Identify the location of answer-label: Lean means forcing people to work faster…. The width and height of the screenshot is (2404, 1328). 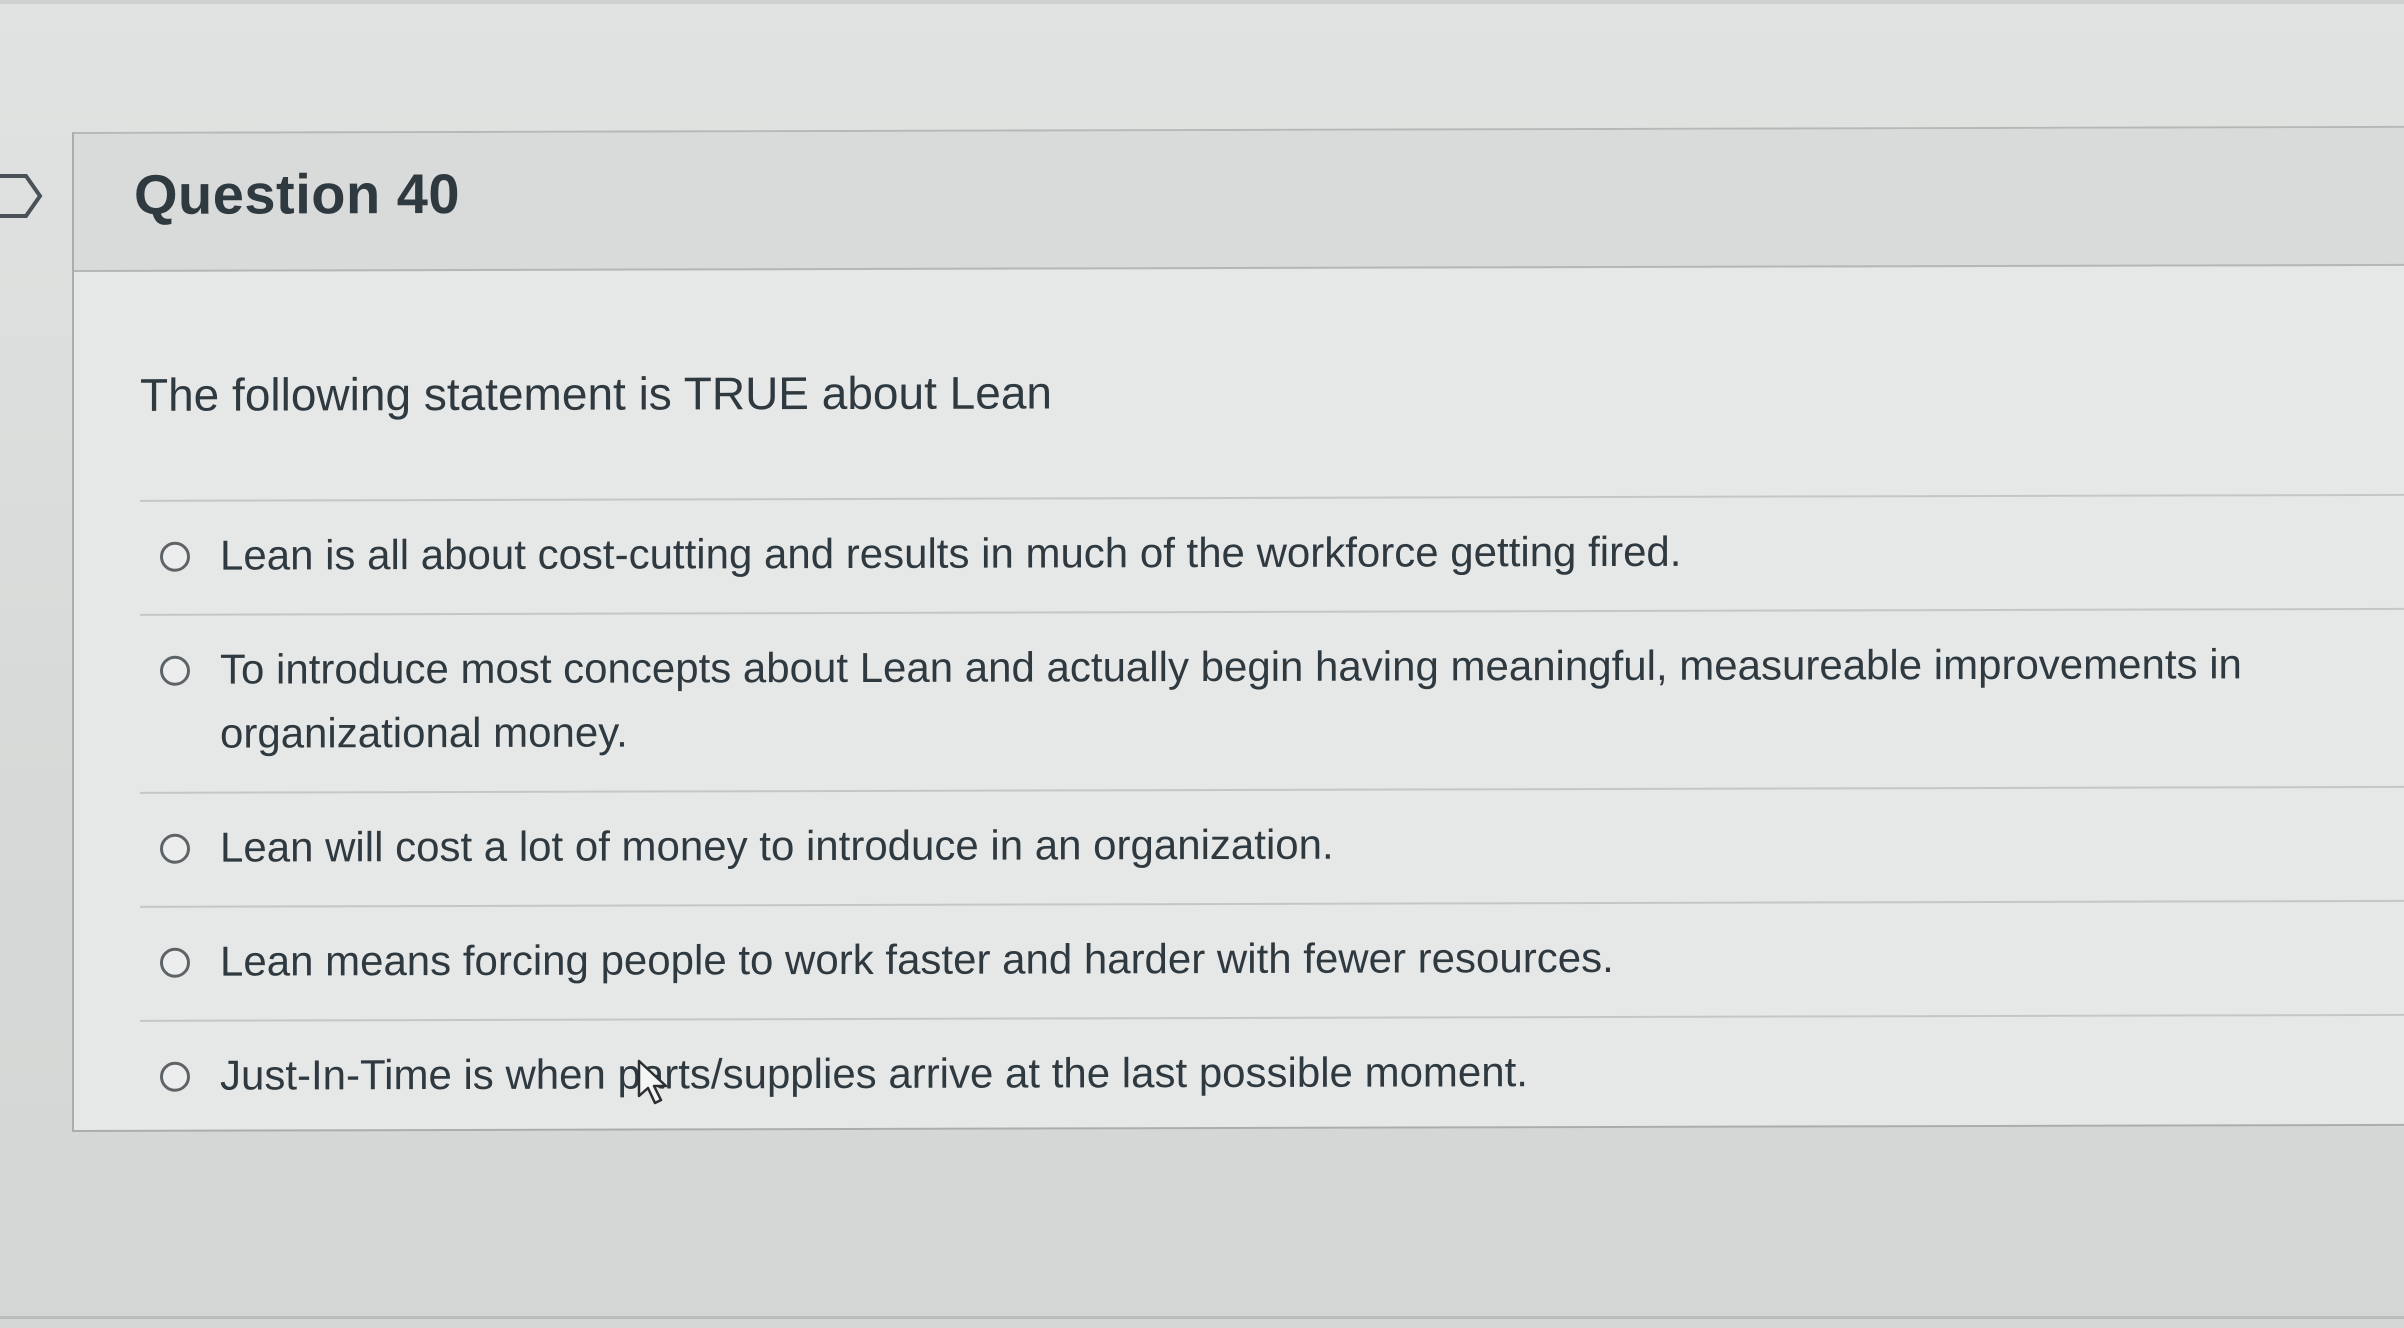
(917, 960).